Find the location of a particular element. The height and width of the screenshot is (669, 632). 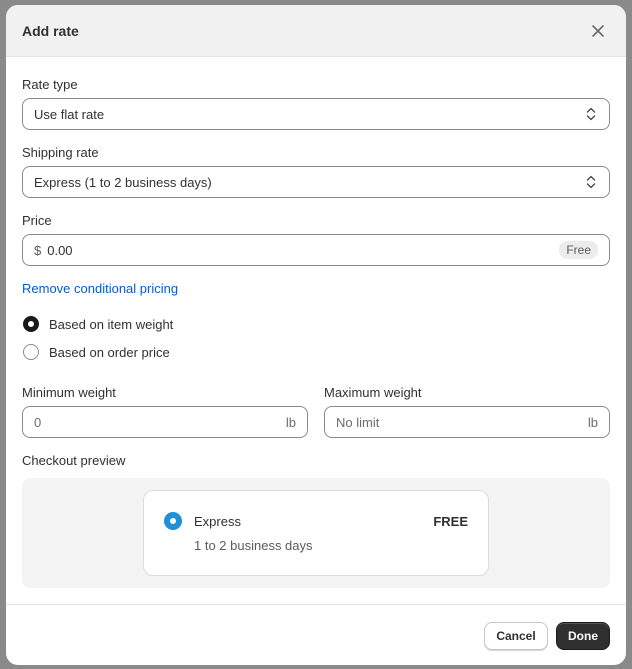

modal-header: Add rate is located at coordinates (316, 31).